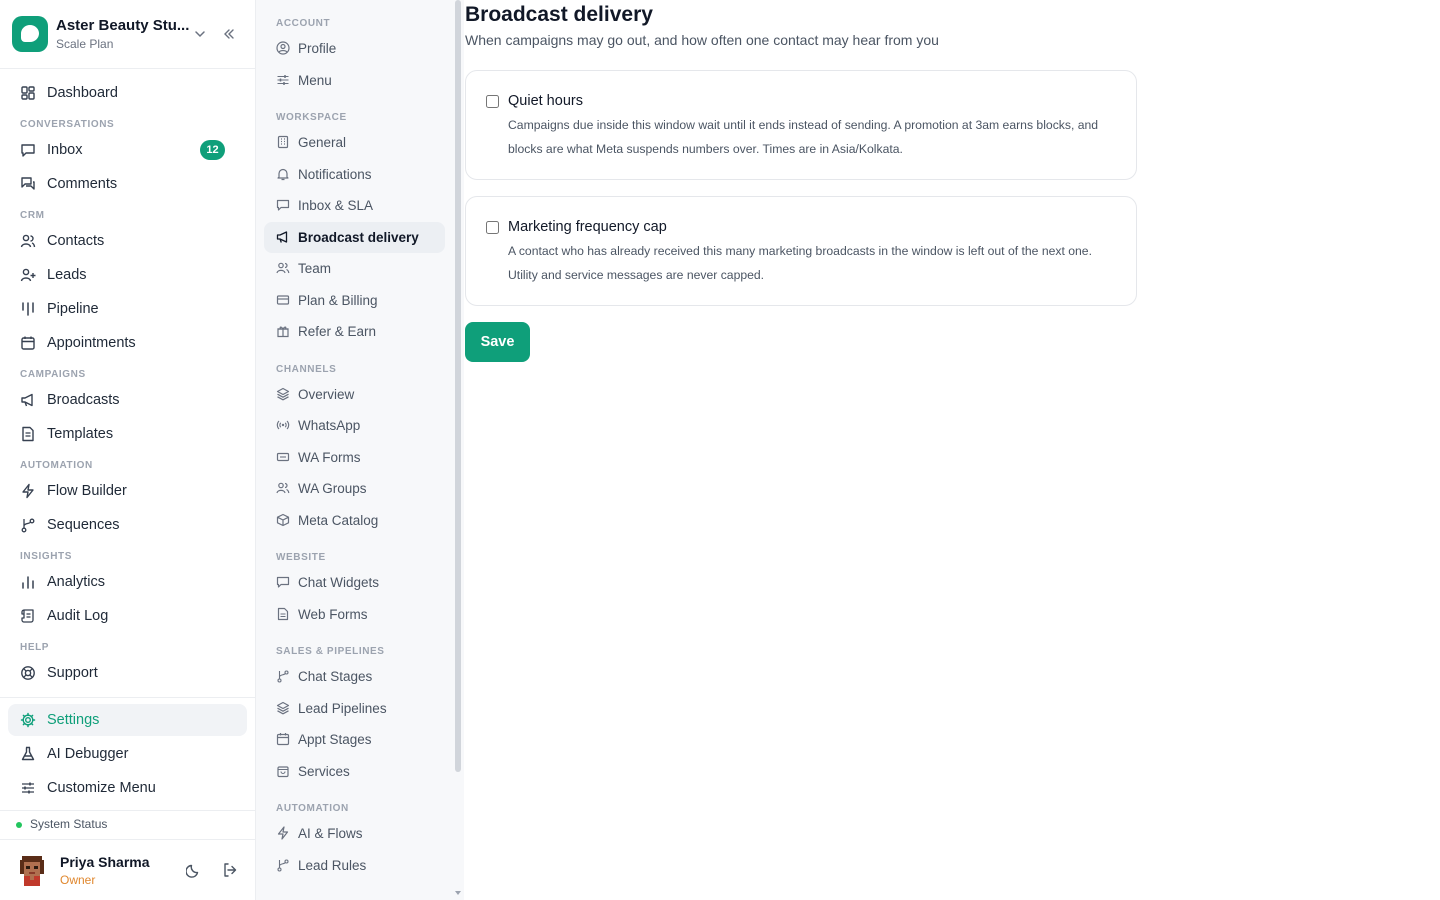  I want to click on settings-item-wa-forms: WA Forms, so click(354, 457).